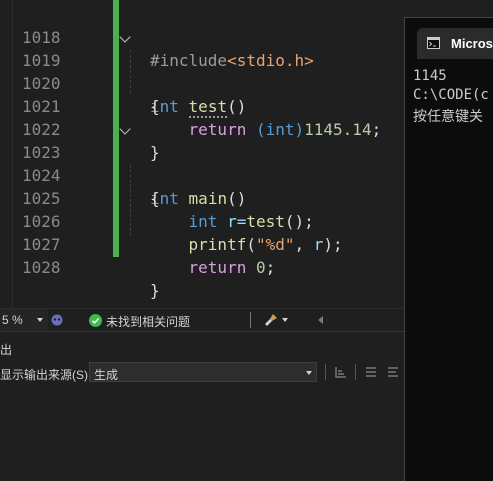 The width and height of the screenshot is (493, 481). What do you see at coordinates (6, 350) in the screenshot?
I see `output-panel-title: 出` at bounding box center [6, 350].